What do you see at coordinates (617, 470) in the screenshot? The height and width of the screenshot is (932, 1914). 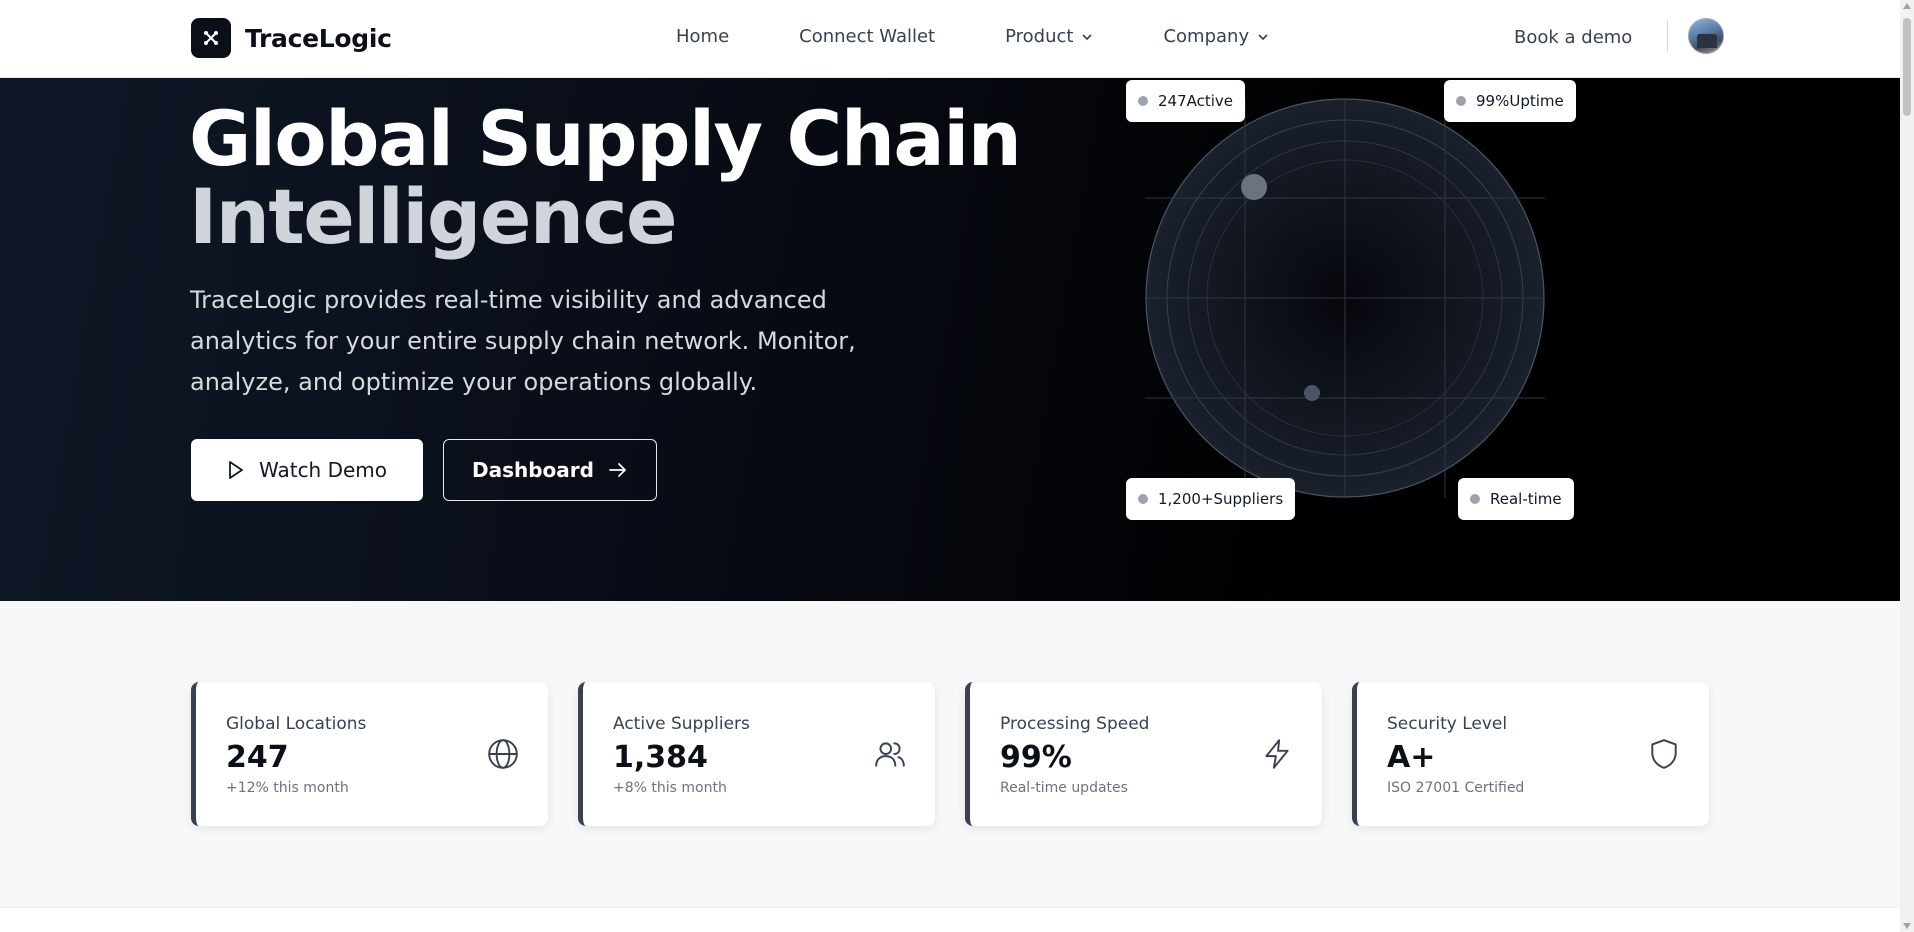 I see `arrow-right-icon` at bounding box center [617, 470].